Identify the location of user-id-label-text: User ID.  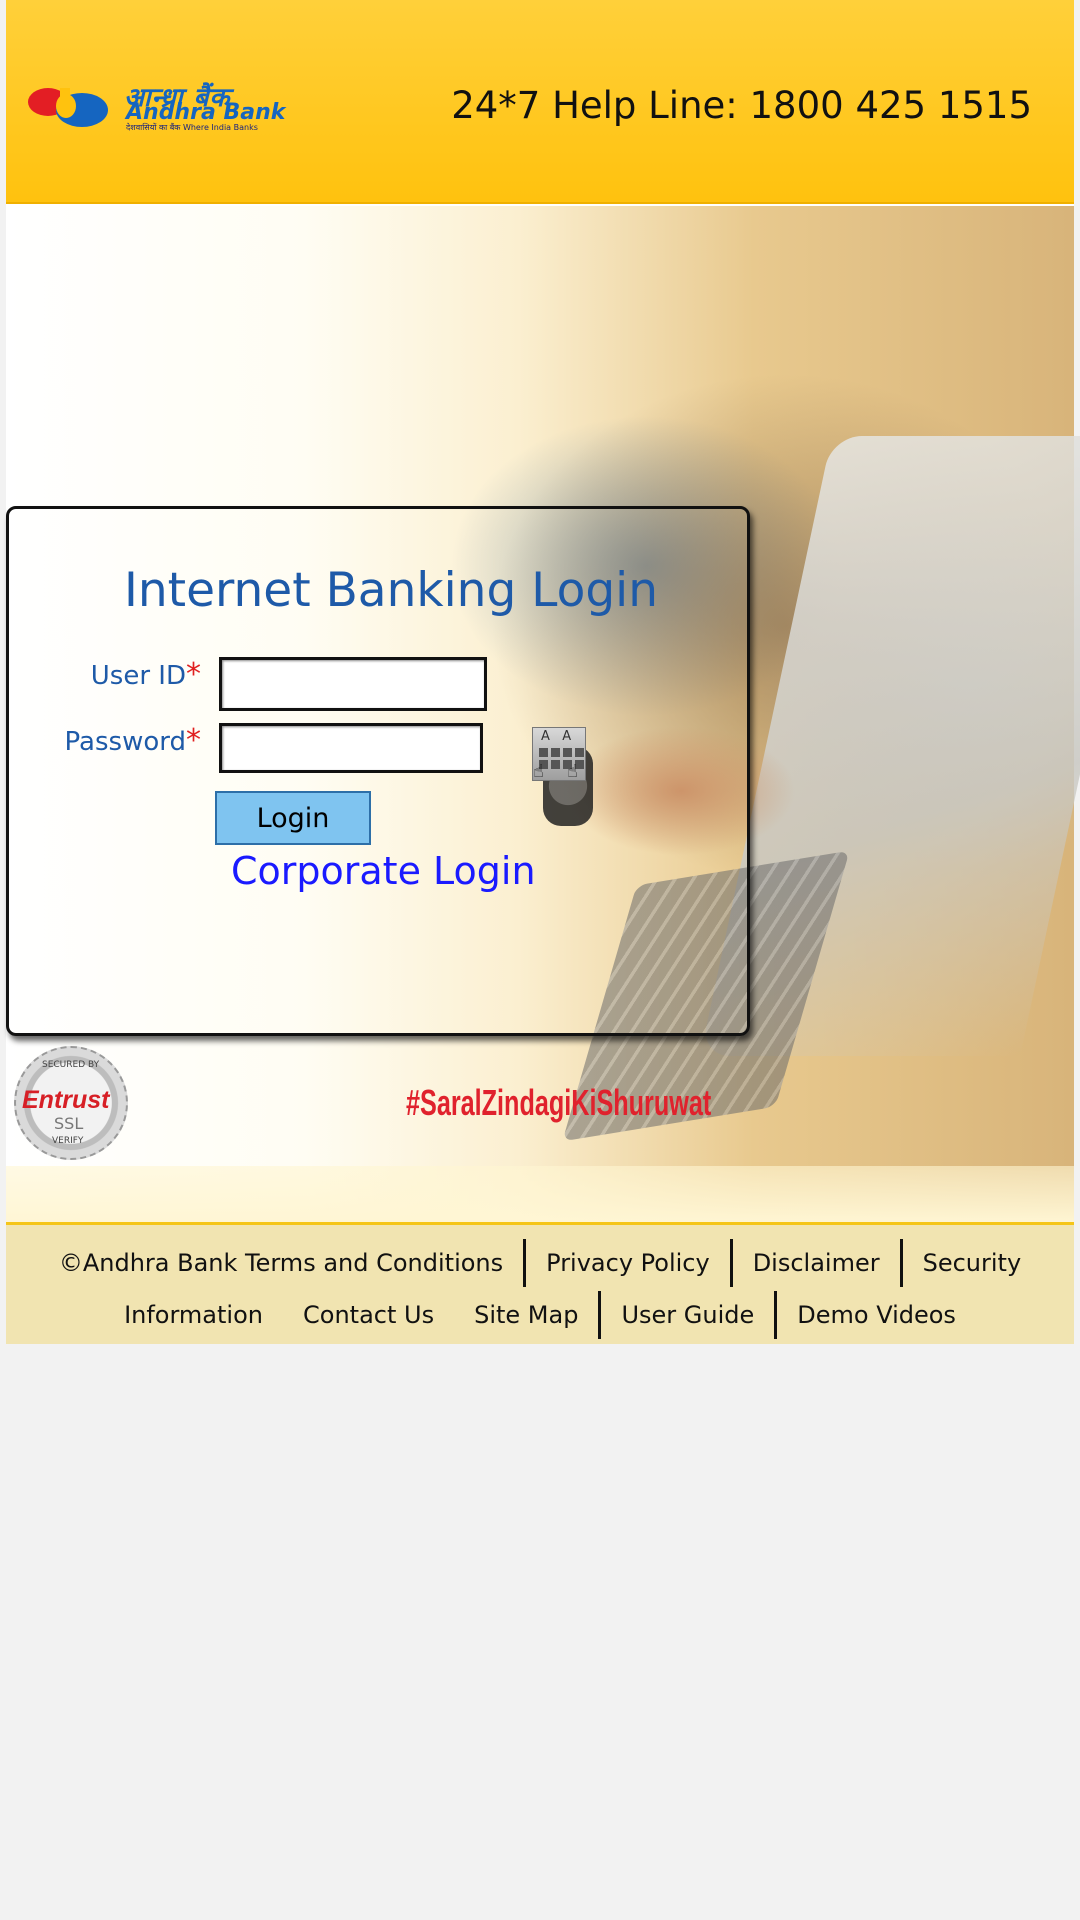
(138, 676).